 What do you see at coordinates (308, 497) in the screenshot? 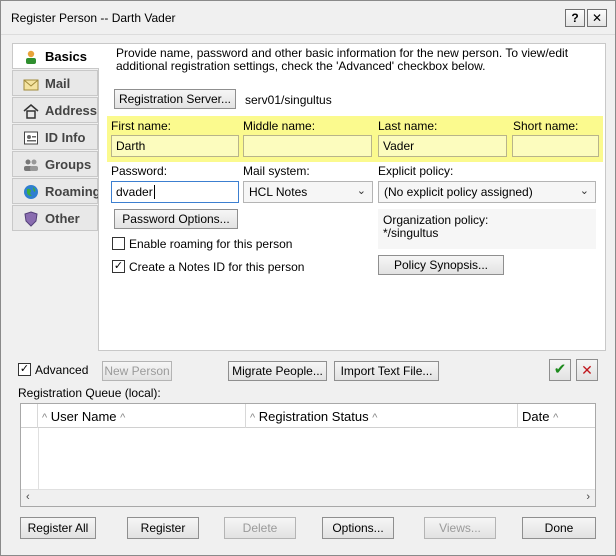
I see `horizontal-scrollbar: ‹ ›` at bounding box center [308, 497].